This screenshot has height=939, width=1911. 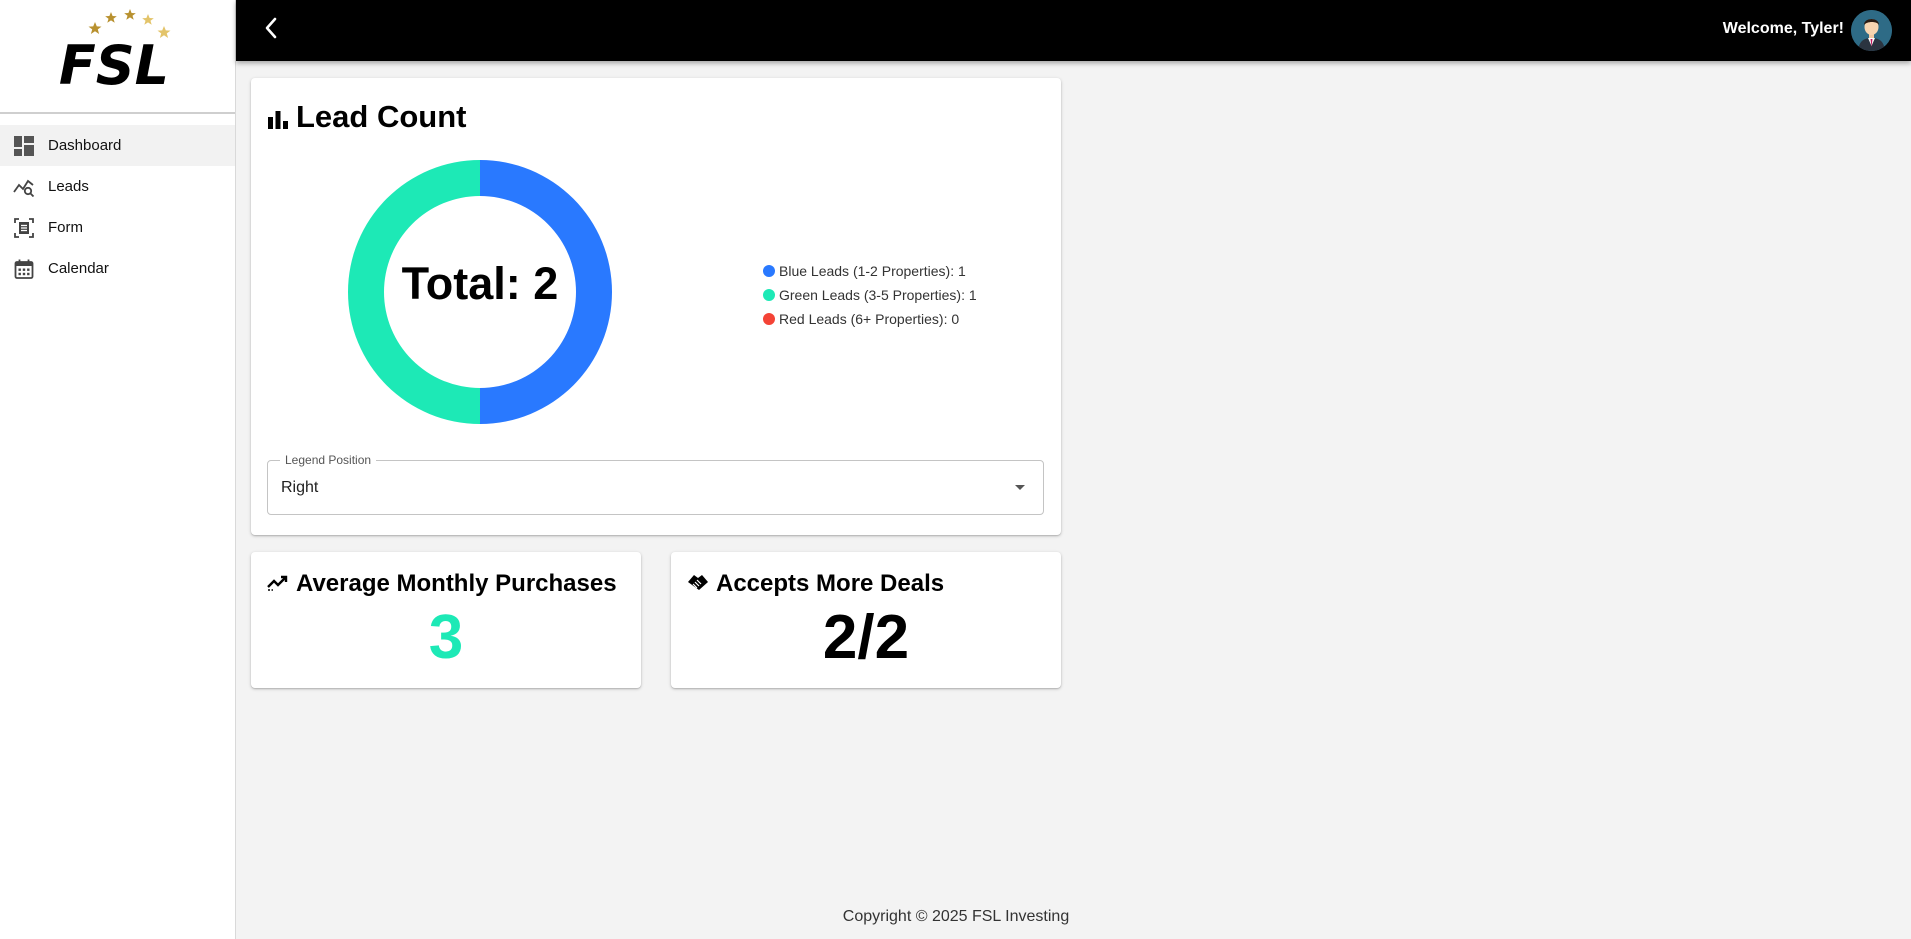 What do you see at coordinates (328, 460) in the screenshot?
I see `legend-position-label: Legend Position` at bounding box center [328, 460].